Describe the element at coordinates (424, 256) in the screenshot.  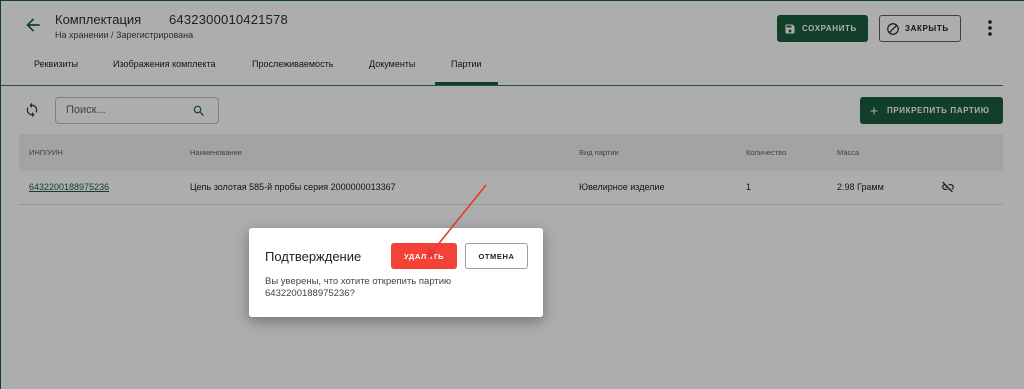
I see `delete-button: УДАЛИТЬ` at that location.